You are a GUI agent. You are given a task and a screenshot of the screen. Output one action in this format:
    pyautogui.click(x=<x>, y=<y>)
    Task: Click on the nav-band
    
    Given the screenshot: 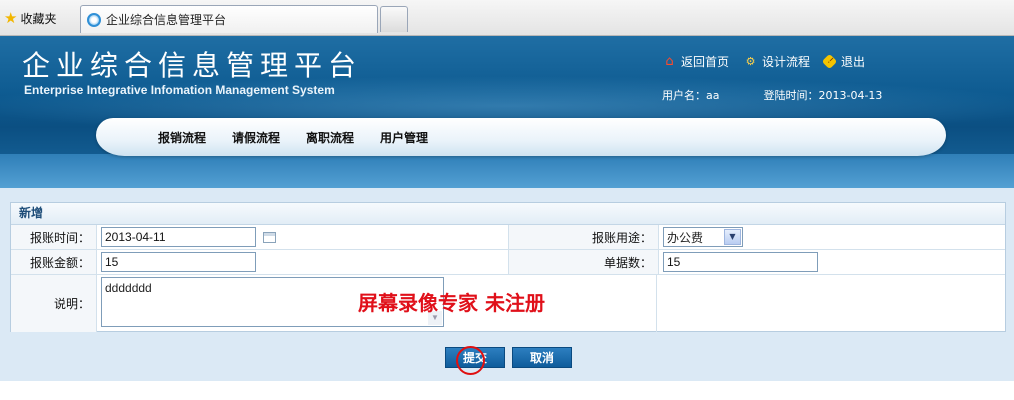 What is the action you would take?
    pyautogui.click(x=507, y=171)
    